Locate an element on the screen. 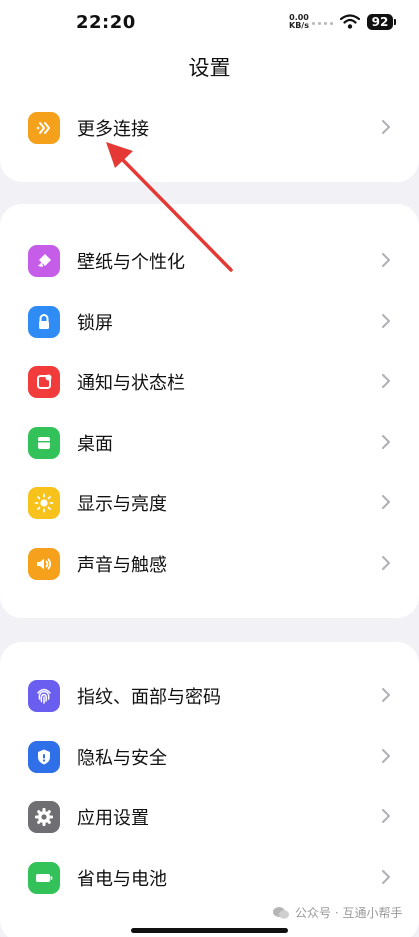  lock-icon is located at coordinates (44, 322).